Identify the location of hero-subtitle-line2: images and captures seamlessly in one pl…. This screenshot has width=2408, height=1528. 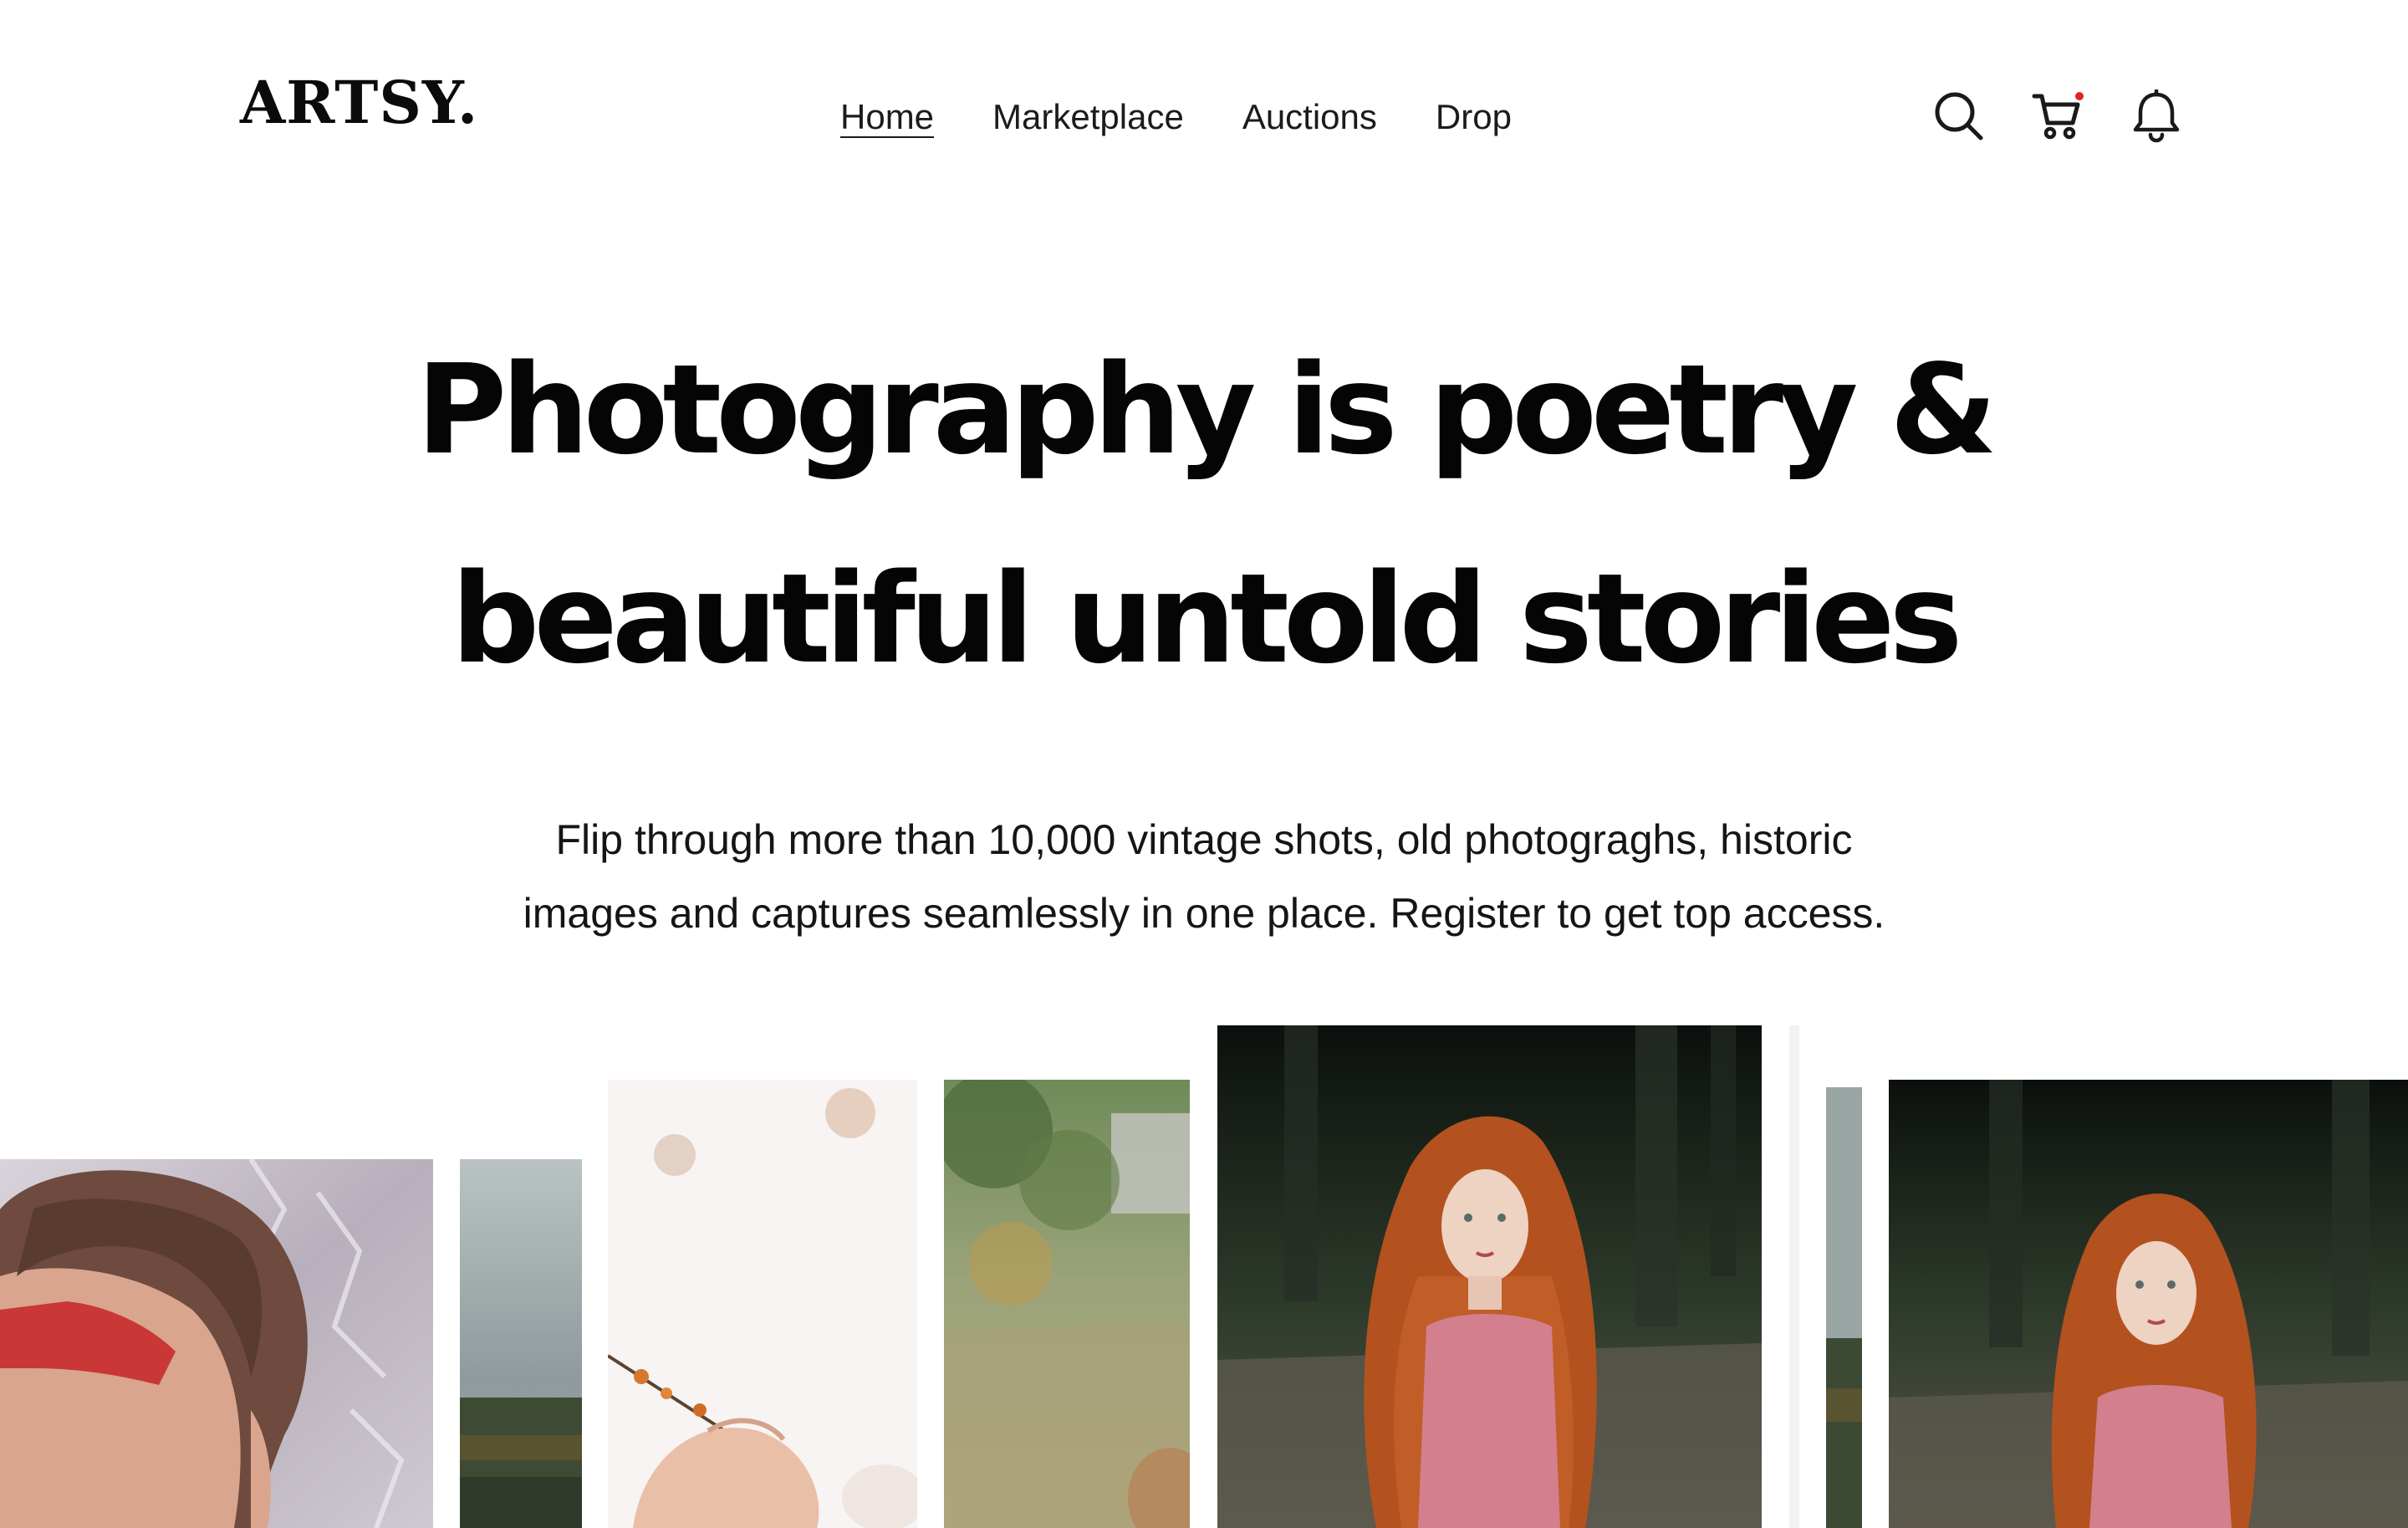
(1204, 914).